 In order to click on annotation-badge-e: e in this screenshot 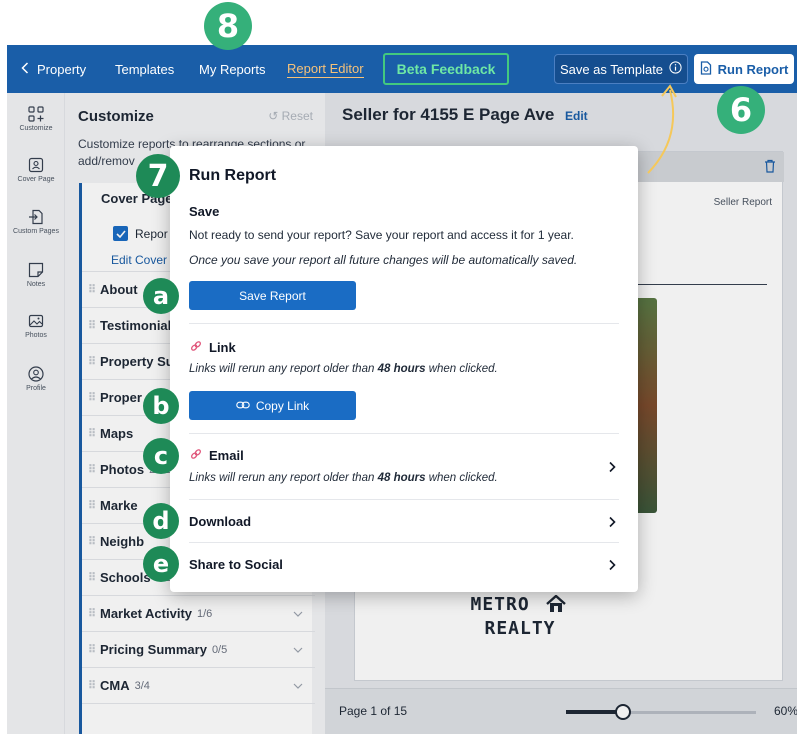, I will do `click(161, 564)`.